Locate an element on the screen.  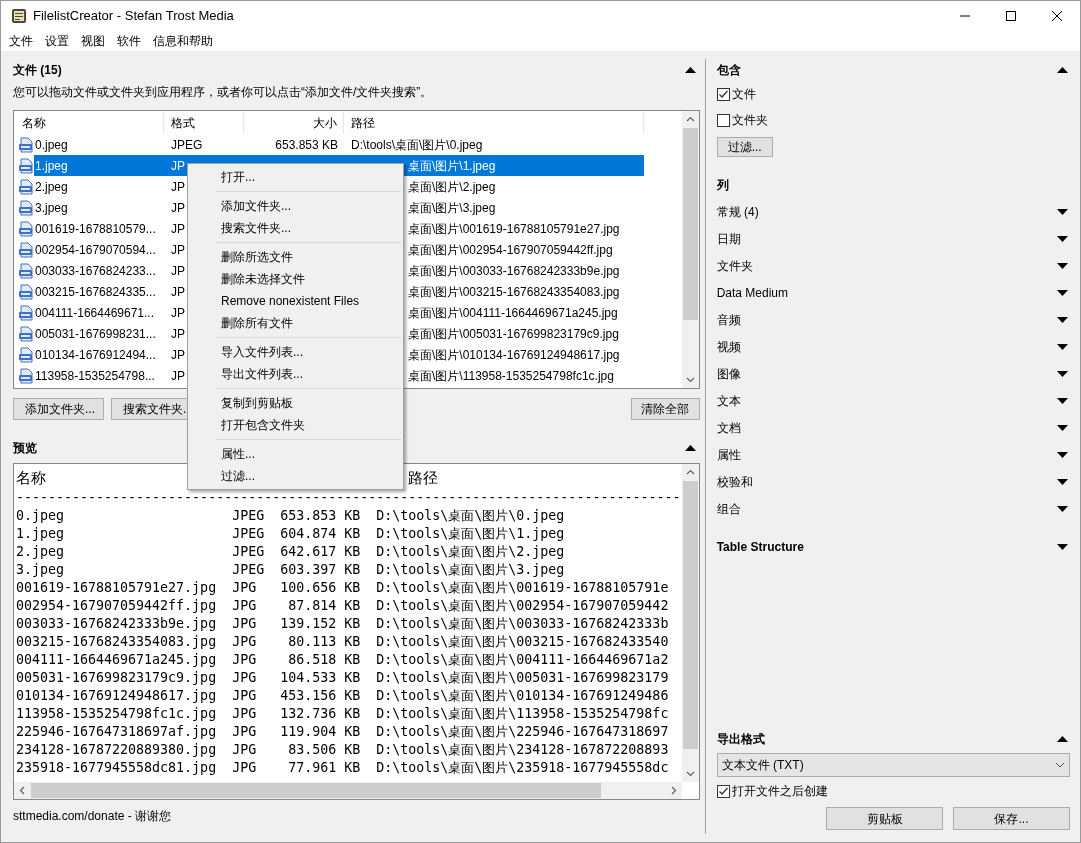
preview-cell: D:\tools\桌面\图片\003033-16768242333b is located at coordinates (522, 624).